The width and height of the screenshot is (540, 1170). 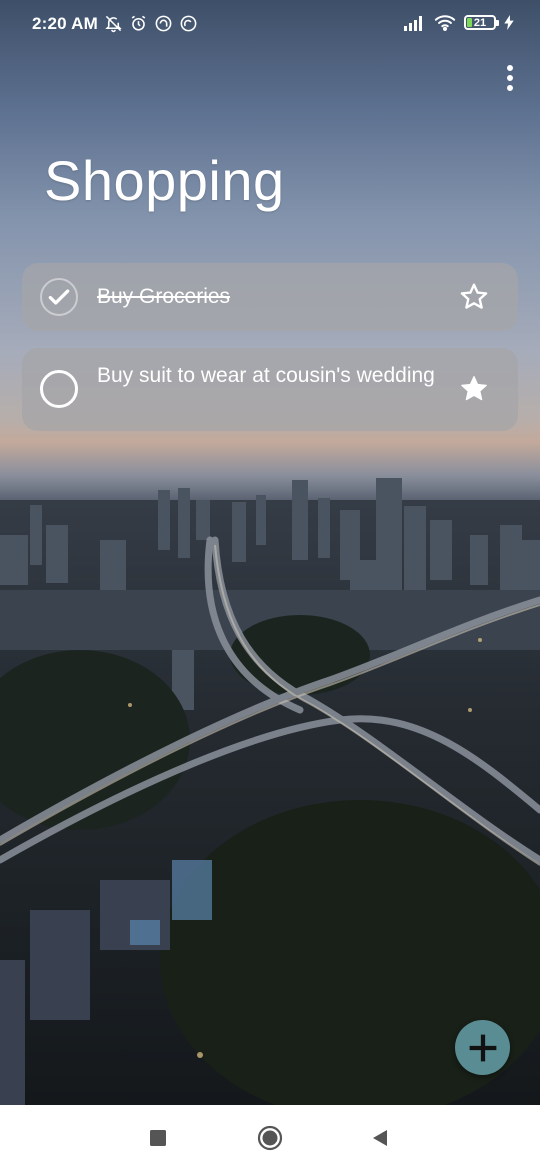 What do you see at coordinates (474, 297) in the screenshot?
I see `star-outline-icon` at bounding box center [474, 297].